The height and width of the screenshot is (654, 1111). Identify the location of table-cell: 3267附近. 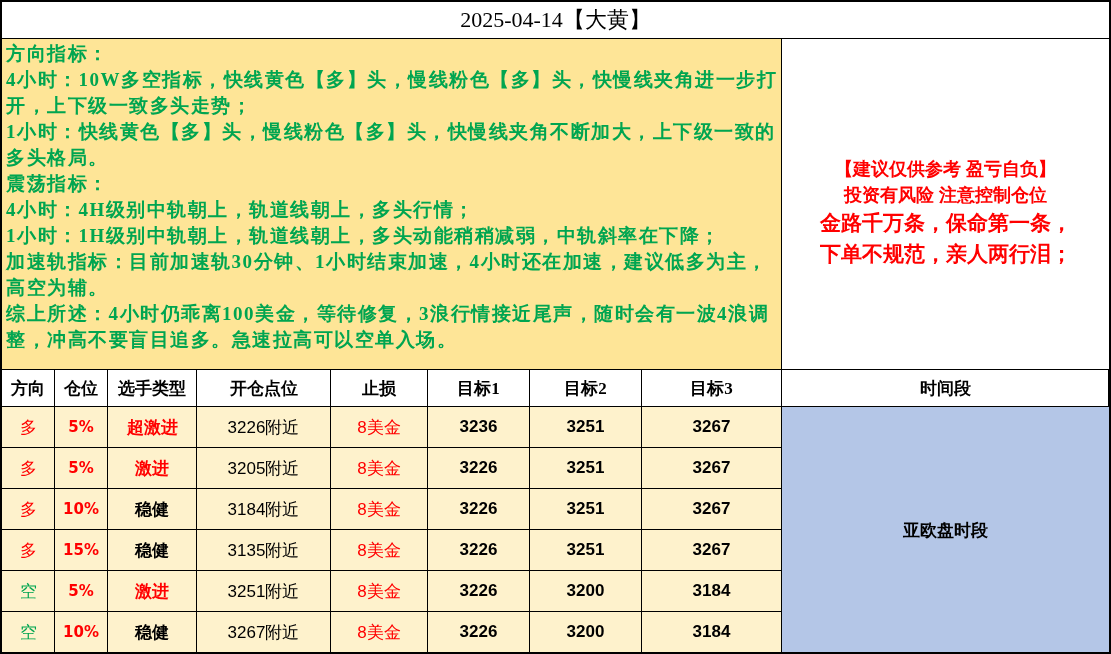
(264, 632).